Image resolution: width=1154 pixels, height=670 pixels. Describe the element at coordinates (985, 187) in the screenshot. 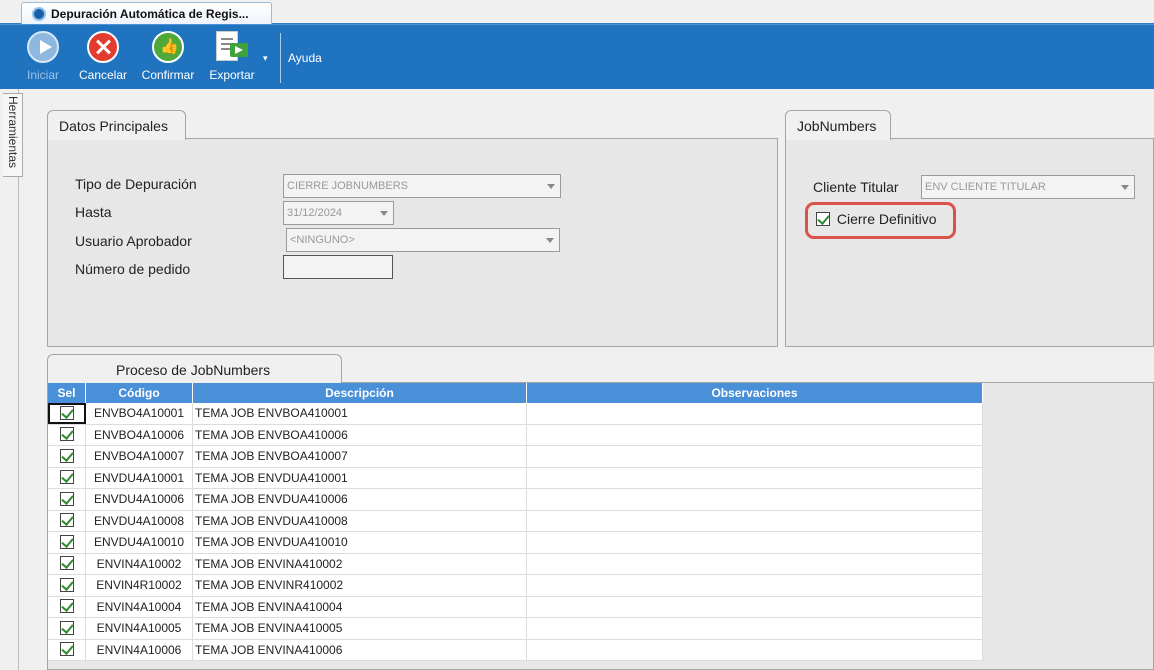

I see `cliente-titular-value: ENV CLIENTE TITULAR` at that location.